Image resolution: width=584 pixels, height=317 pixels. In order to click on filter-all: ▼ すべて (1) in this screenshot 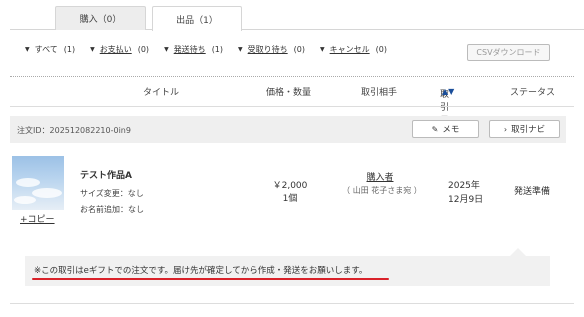, I will do `click(50, 49)`.